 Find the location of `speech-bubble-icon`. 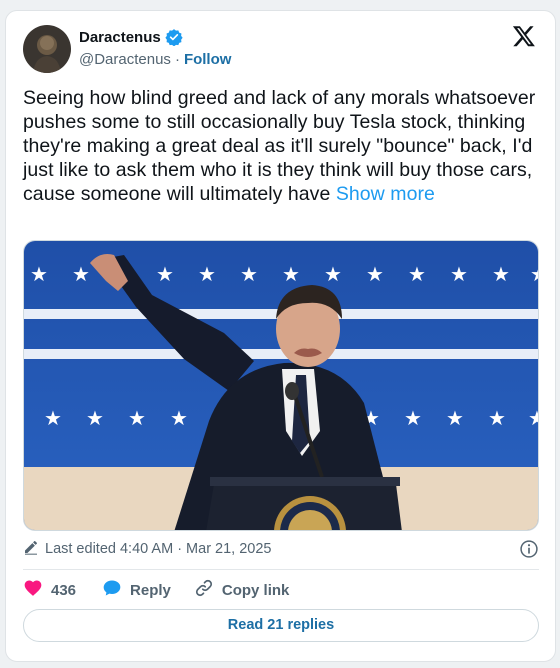

speech-bubble-icon is located at coordinates (112, 590).